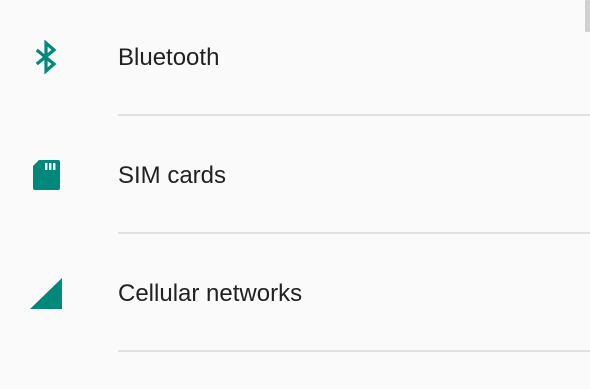 The height and width of the screenshot is (389, 590). I want to click on scrollbar-thumb, so click(587, 16).